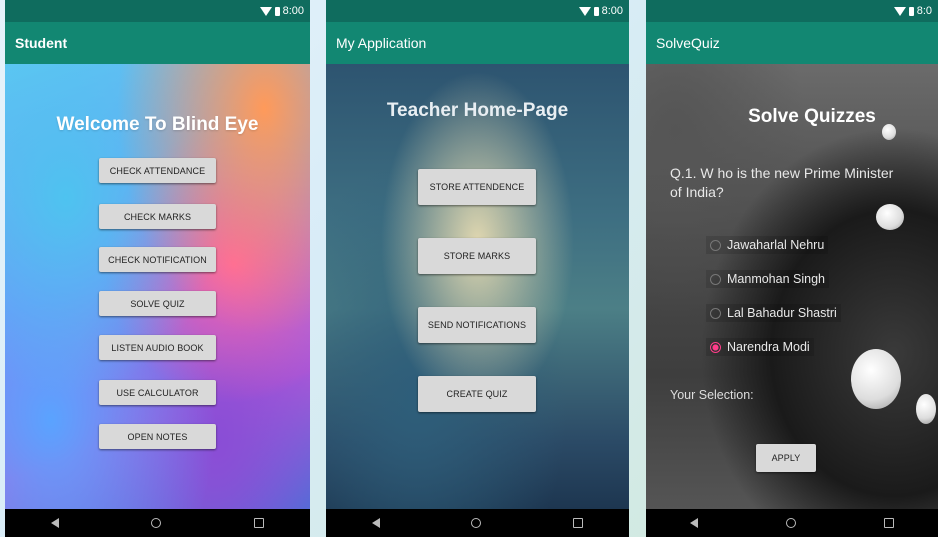 This screenshot has width=938, height=537. I want to click on option-label: Lal Bahadur Shastri, so click(782, 313).